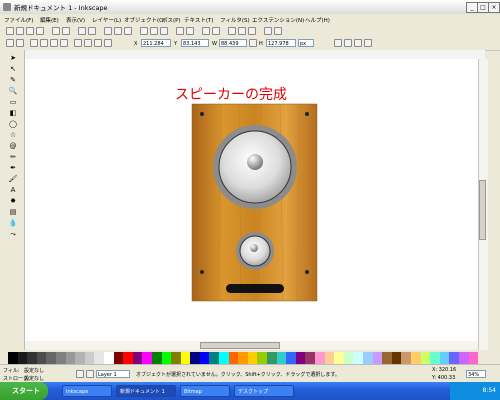  I want to click on import-icon, so click(56, 31).